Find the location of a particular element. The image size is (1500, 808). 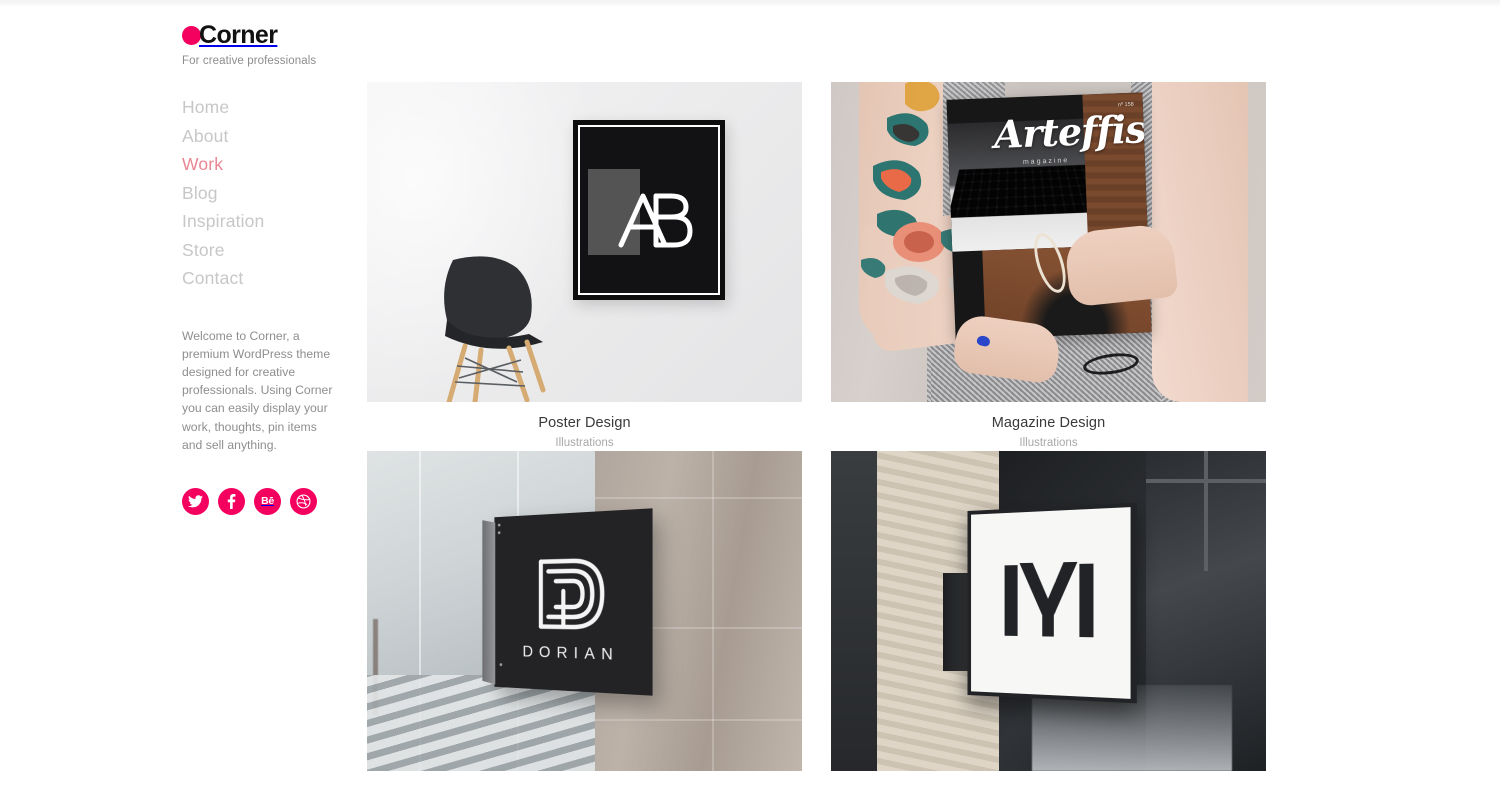

magazine-cover: Arteffis magazine nº 158 is located at coordinates (1049, 216).